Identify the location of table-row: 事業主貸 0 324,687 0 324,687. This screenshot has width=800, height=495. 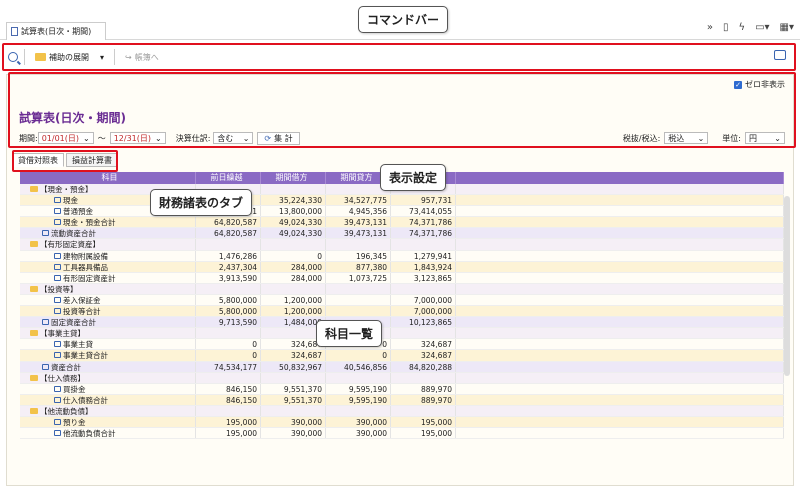
(402, 345).